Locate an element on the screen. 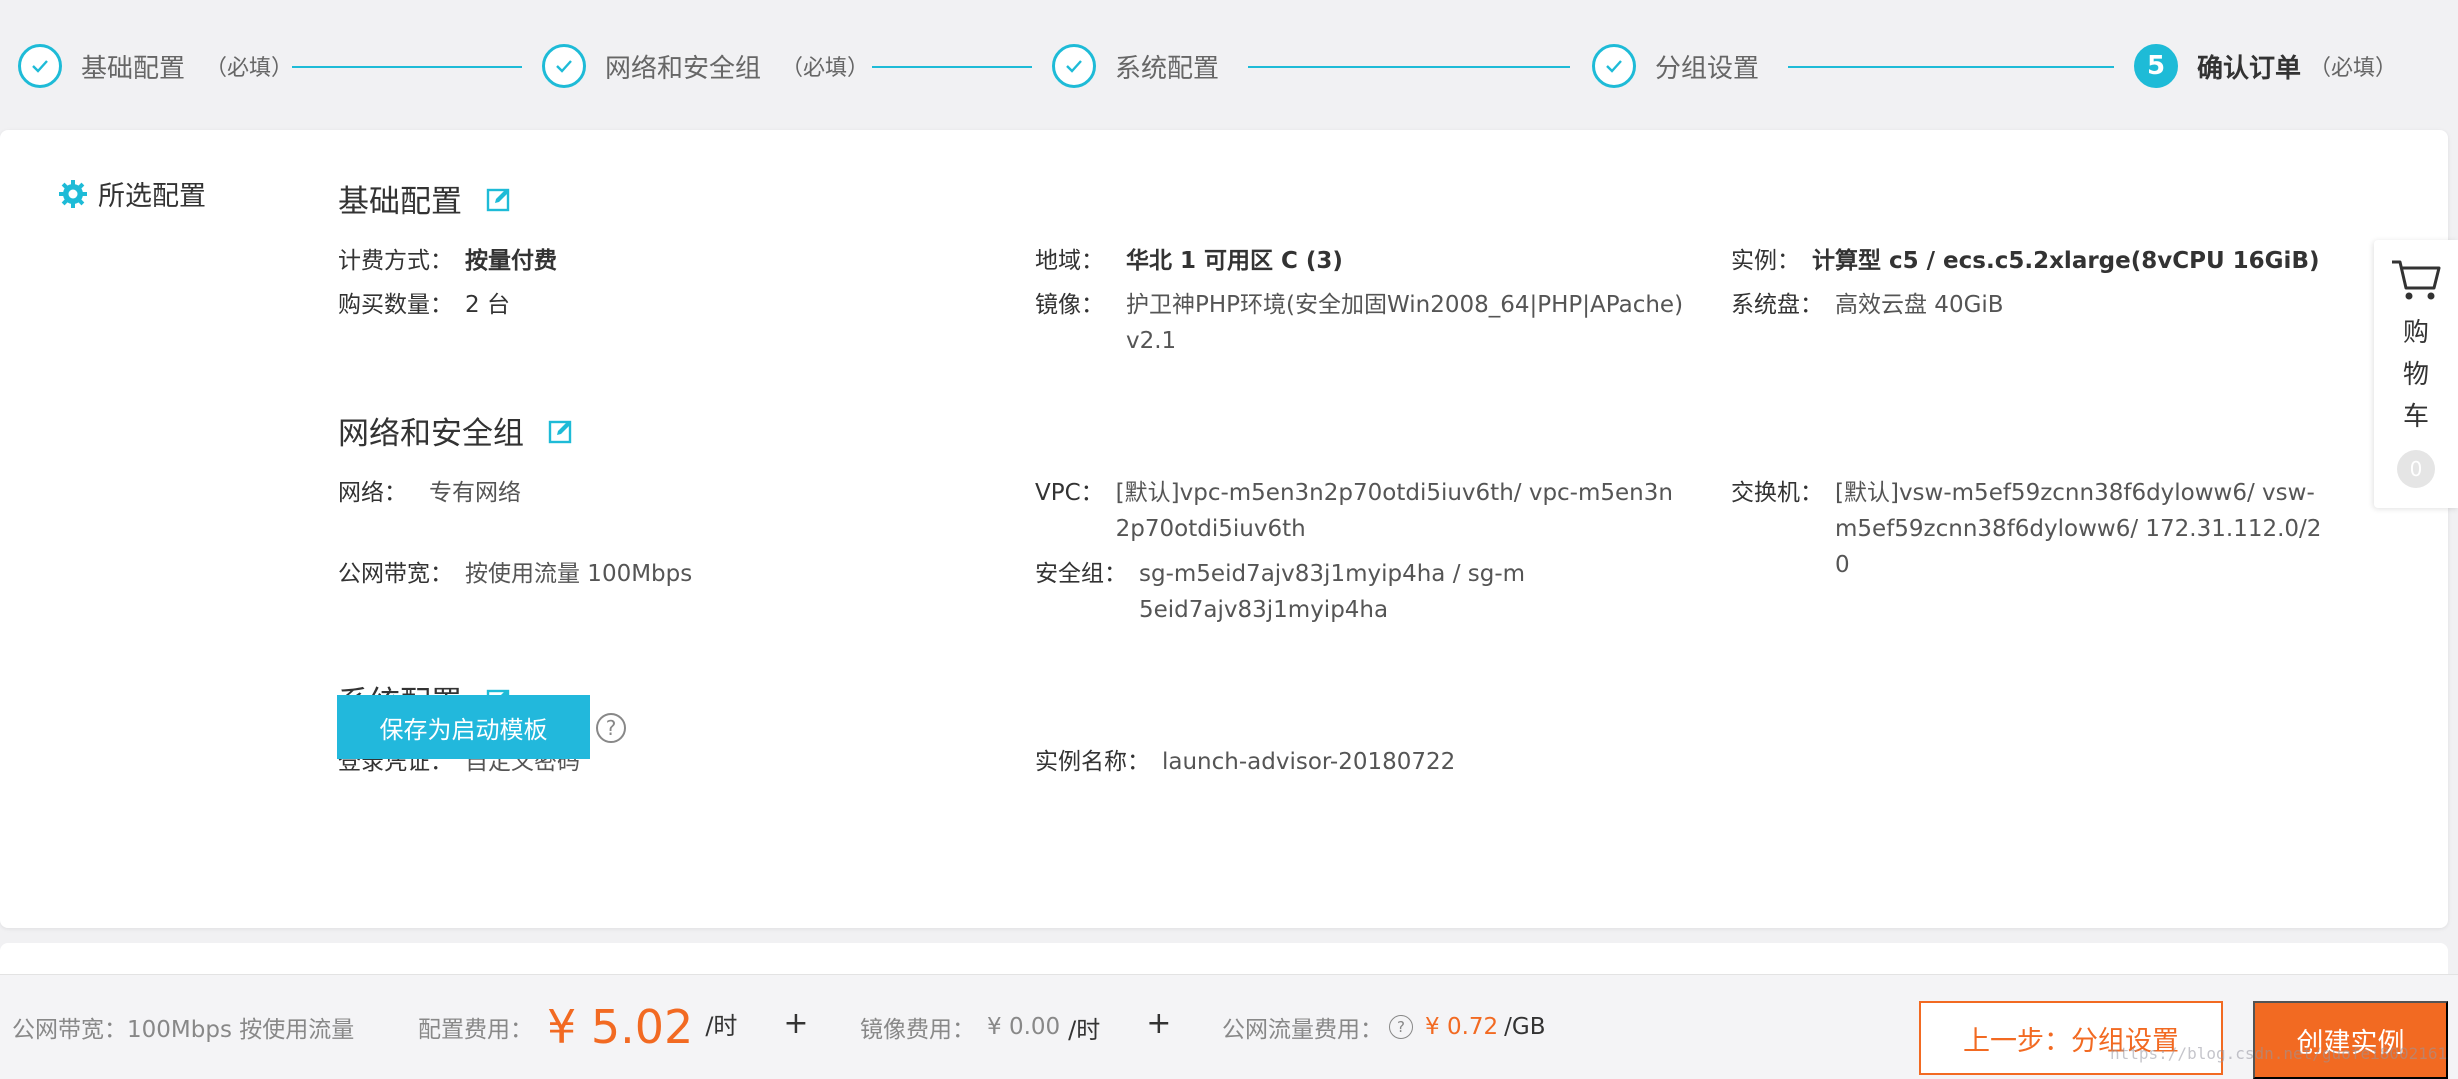 The height and width of the screenshot is (1079, 2458). net-value: 专有网络 is located at coordinates (475, 493).